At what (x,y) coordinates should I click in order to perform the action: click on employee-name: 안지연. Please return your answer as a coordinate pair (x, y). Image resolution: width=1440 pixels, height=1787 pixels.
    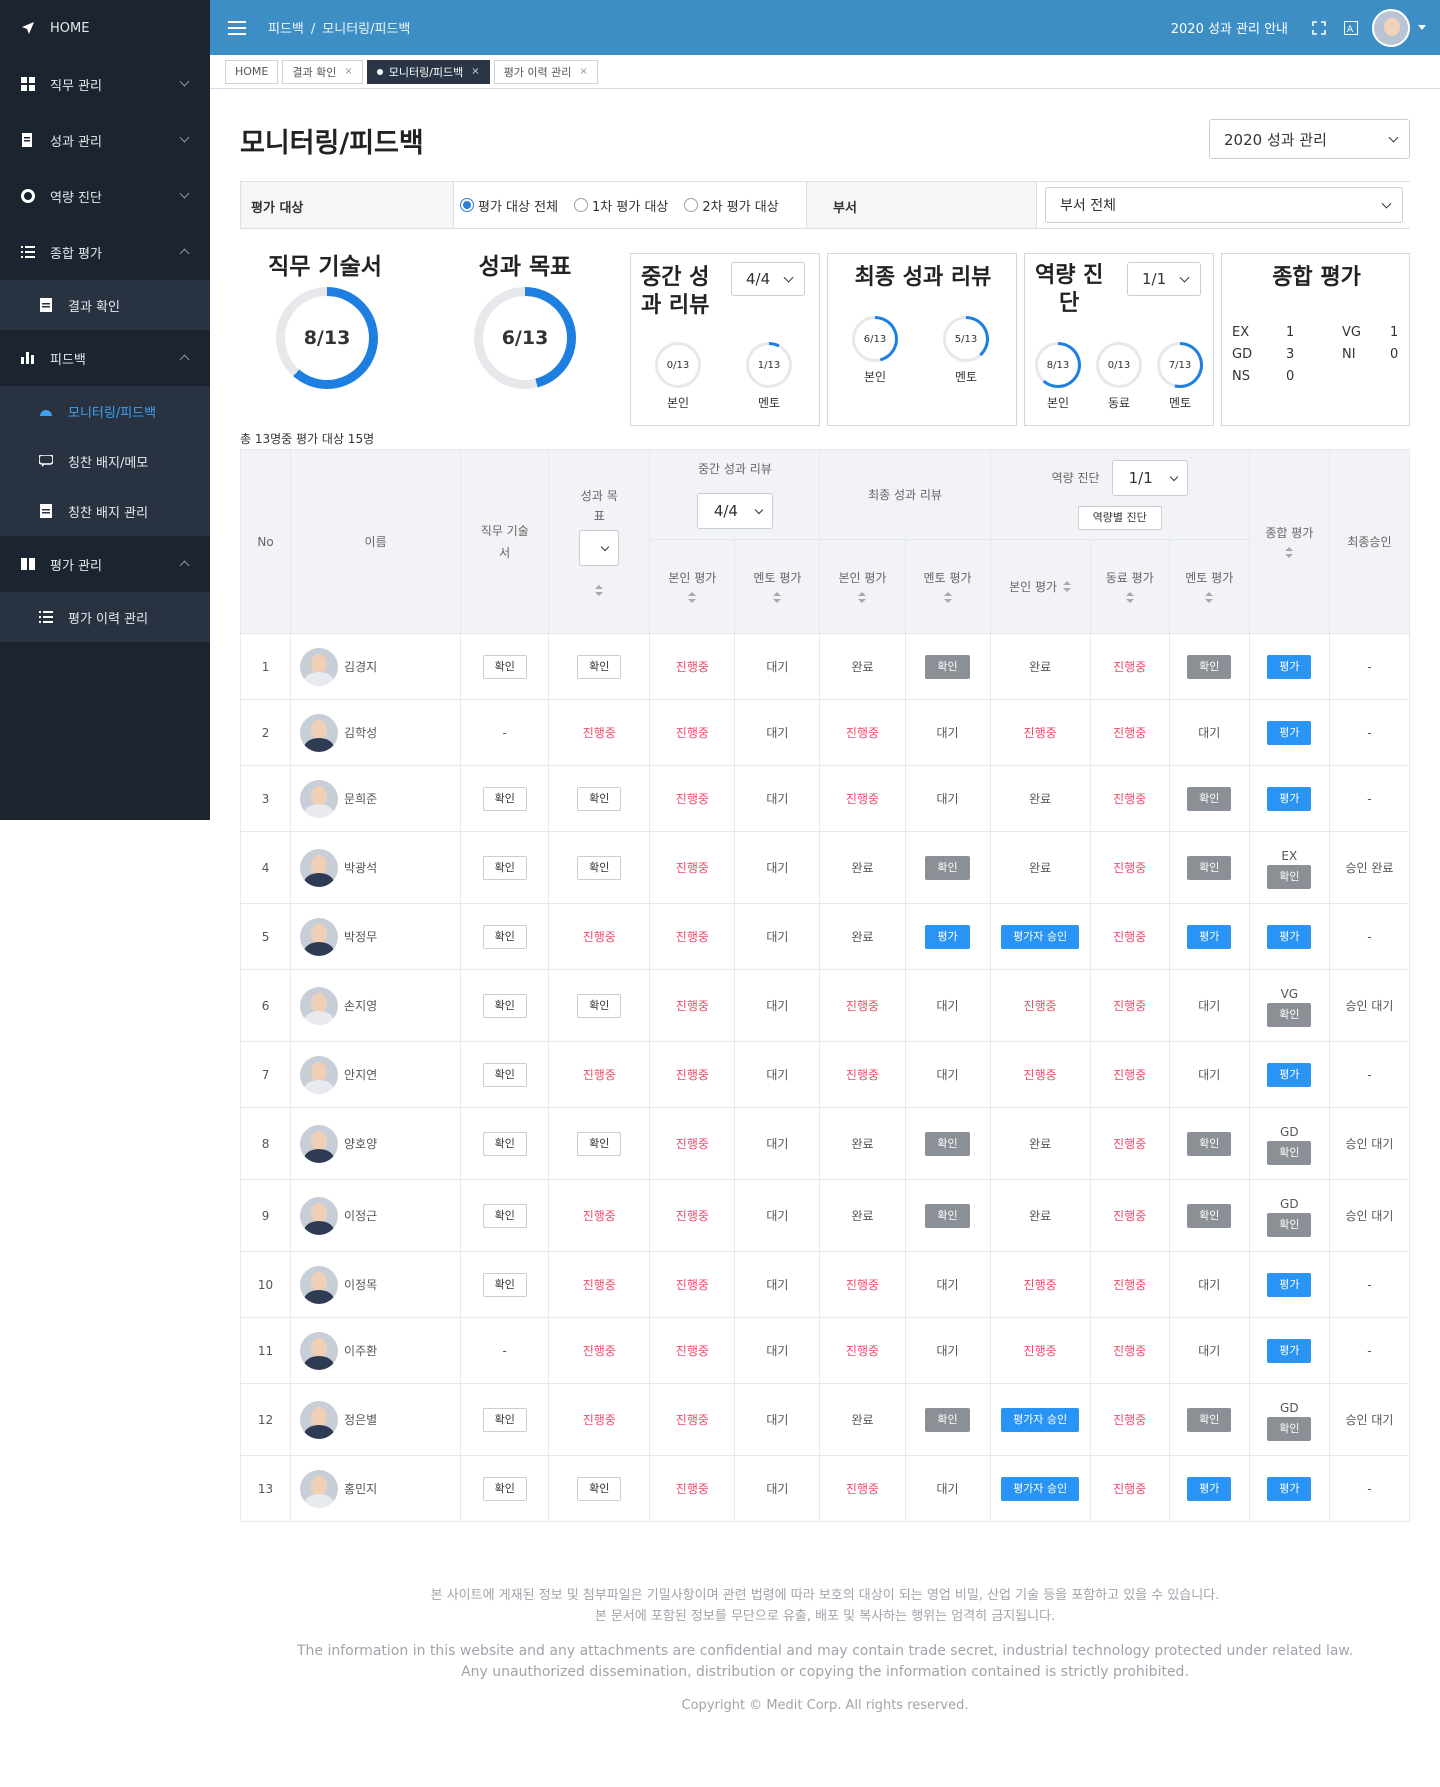
    Looking at the image, I should click on (360, 1074).